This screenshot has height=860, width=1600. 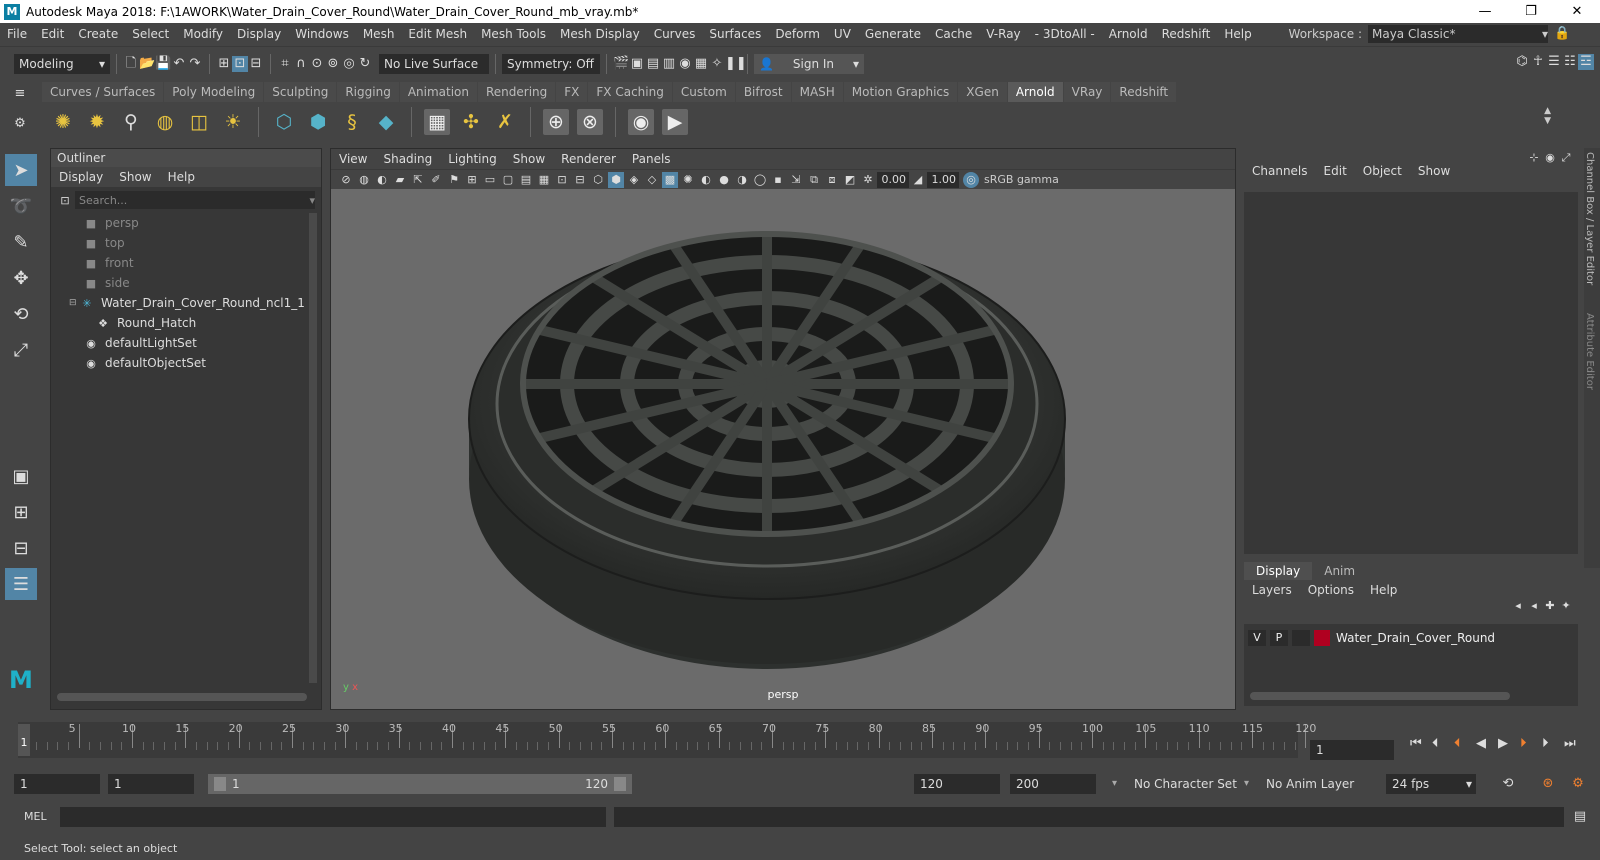 I want to click on wireframe-on-shaded-icon: ◈, so click(x=634, y=180).